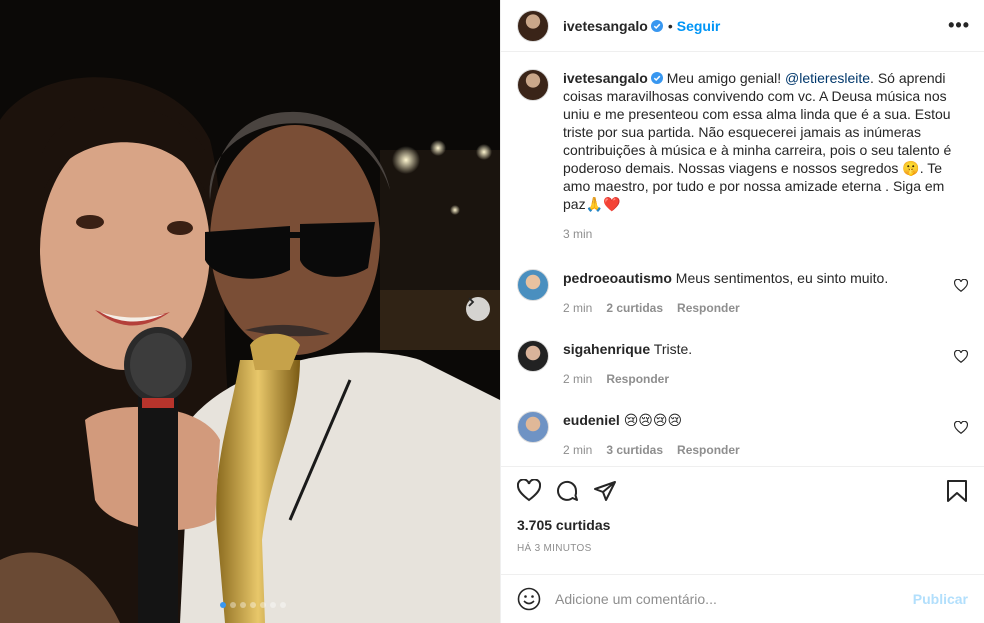  What do you see at coordinates (827, 78) in the screenshot?
I see `mention-link: @letieresleite` at bounding box center [827, 78].